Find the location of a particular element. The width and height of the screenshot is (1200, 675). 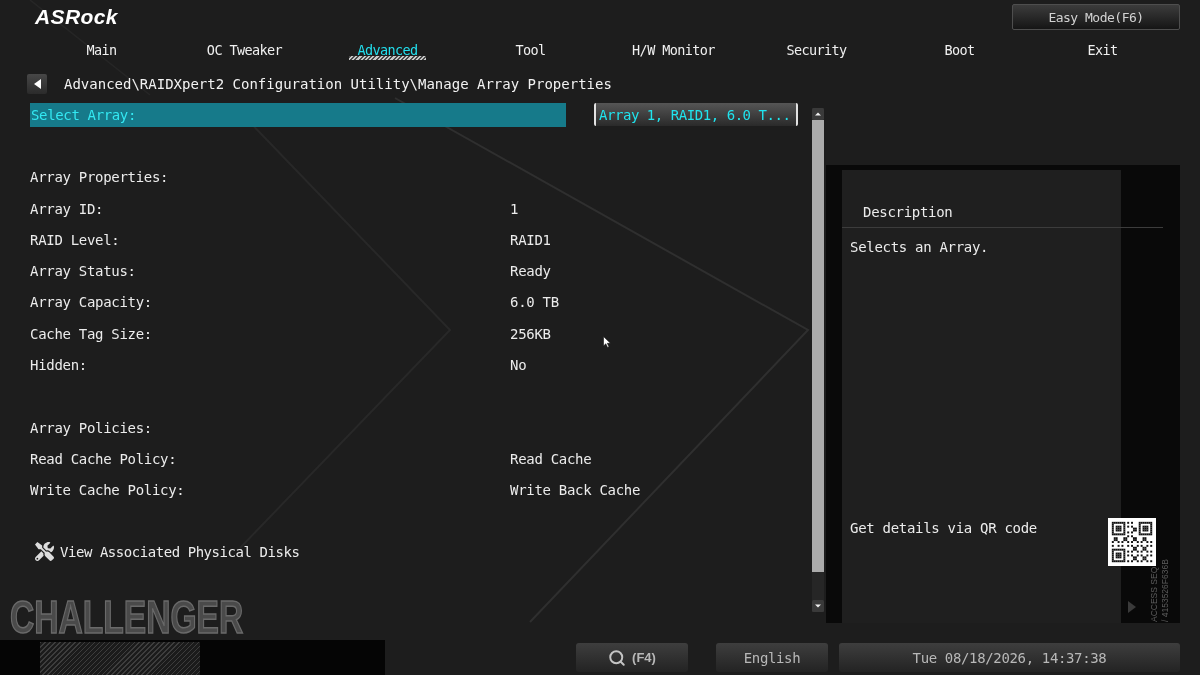

brand-wordmark: CHALLENGER is located at coordinates (127, 617).